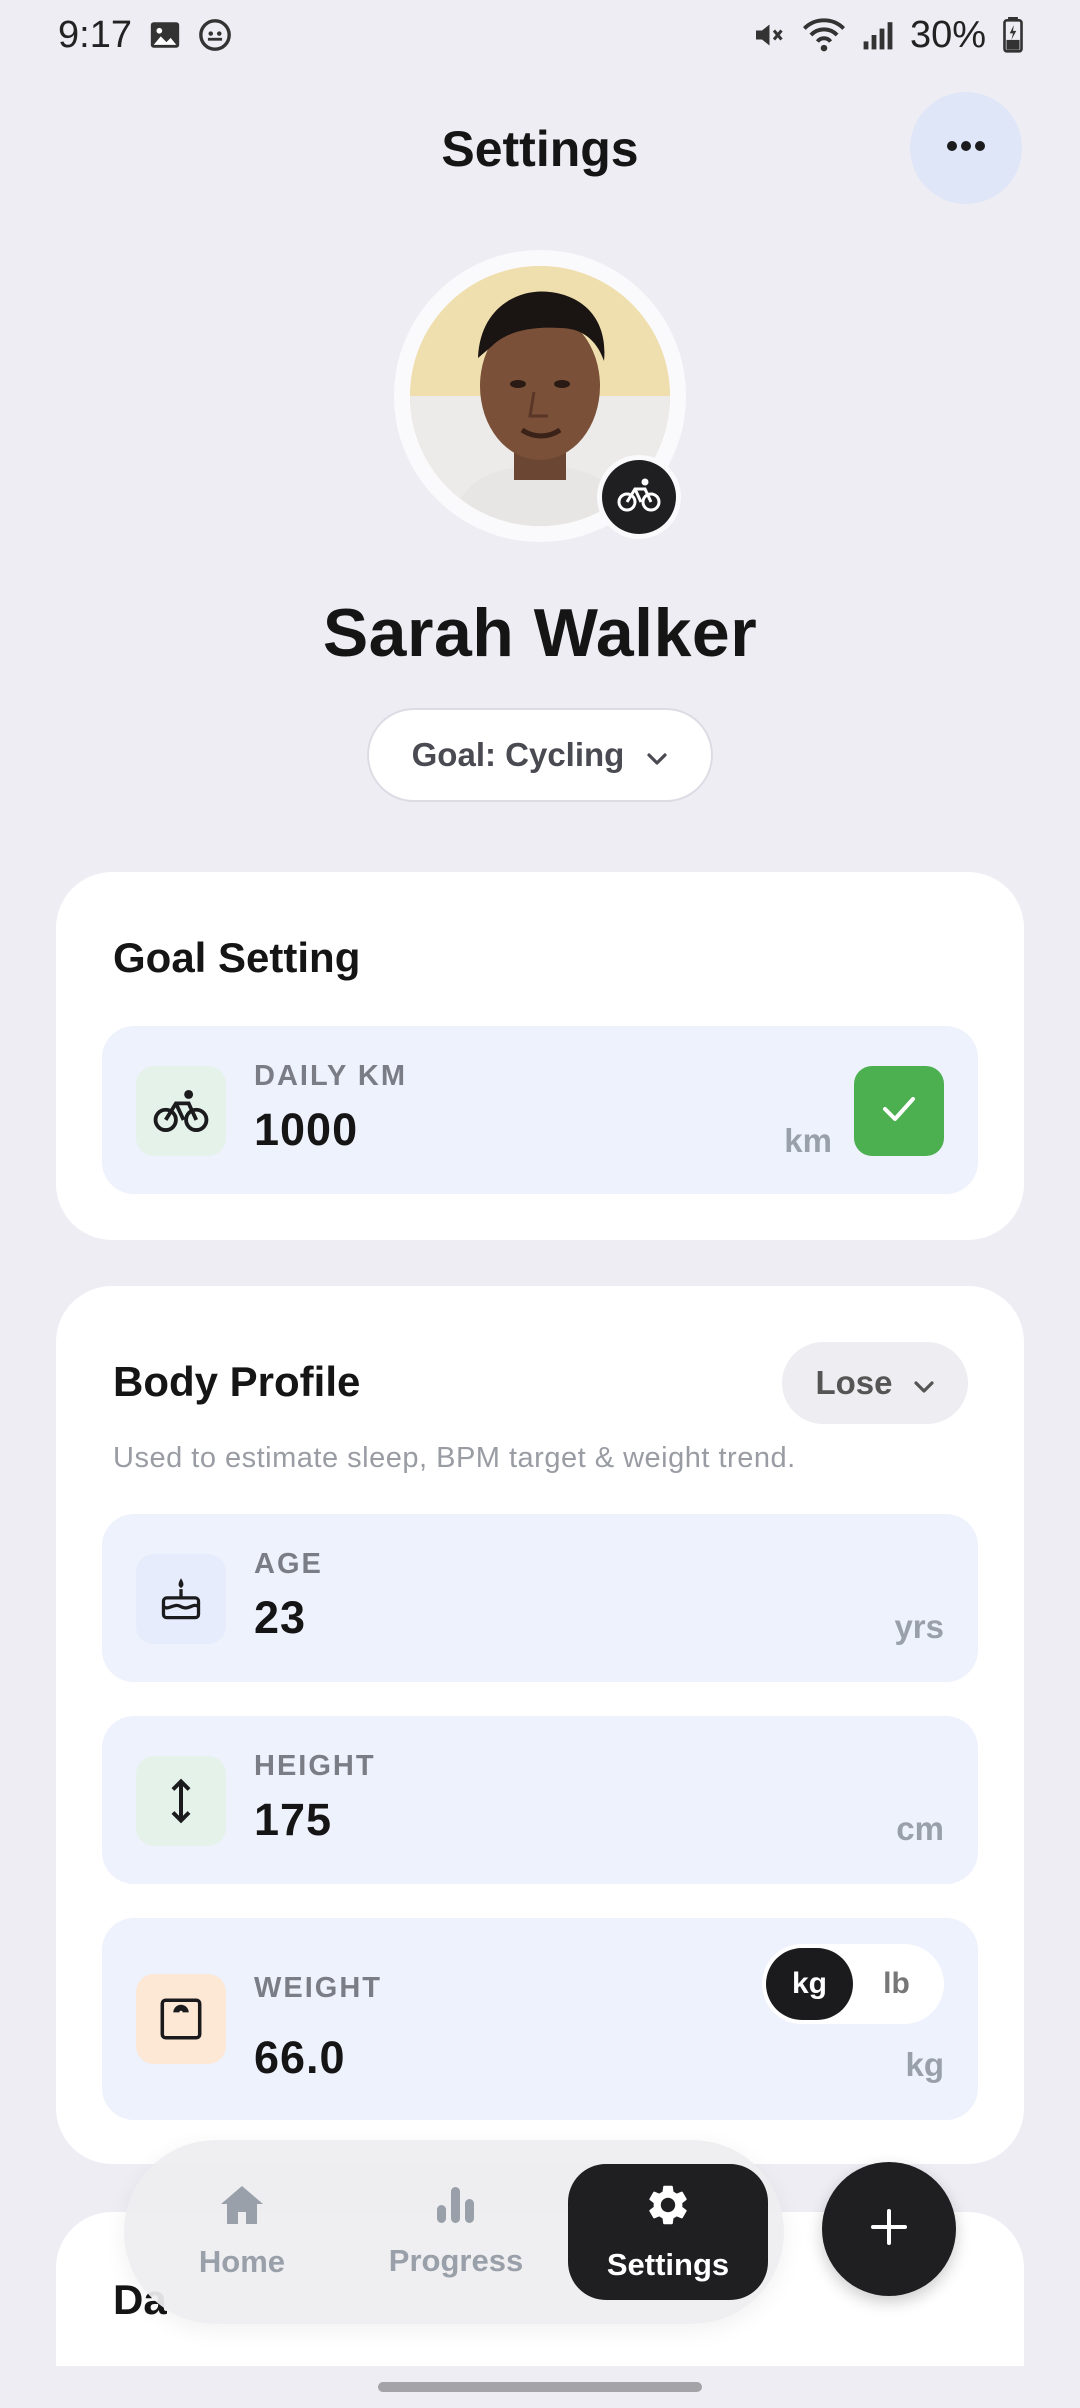 The height and width of the screenshot is (2408, 1080). What do you see at coordinates (181, 1801) in the screenshot?
I see `height-arrows-icon` at bounding box center [181, 1801].